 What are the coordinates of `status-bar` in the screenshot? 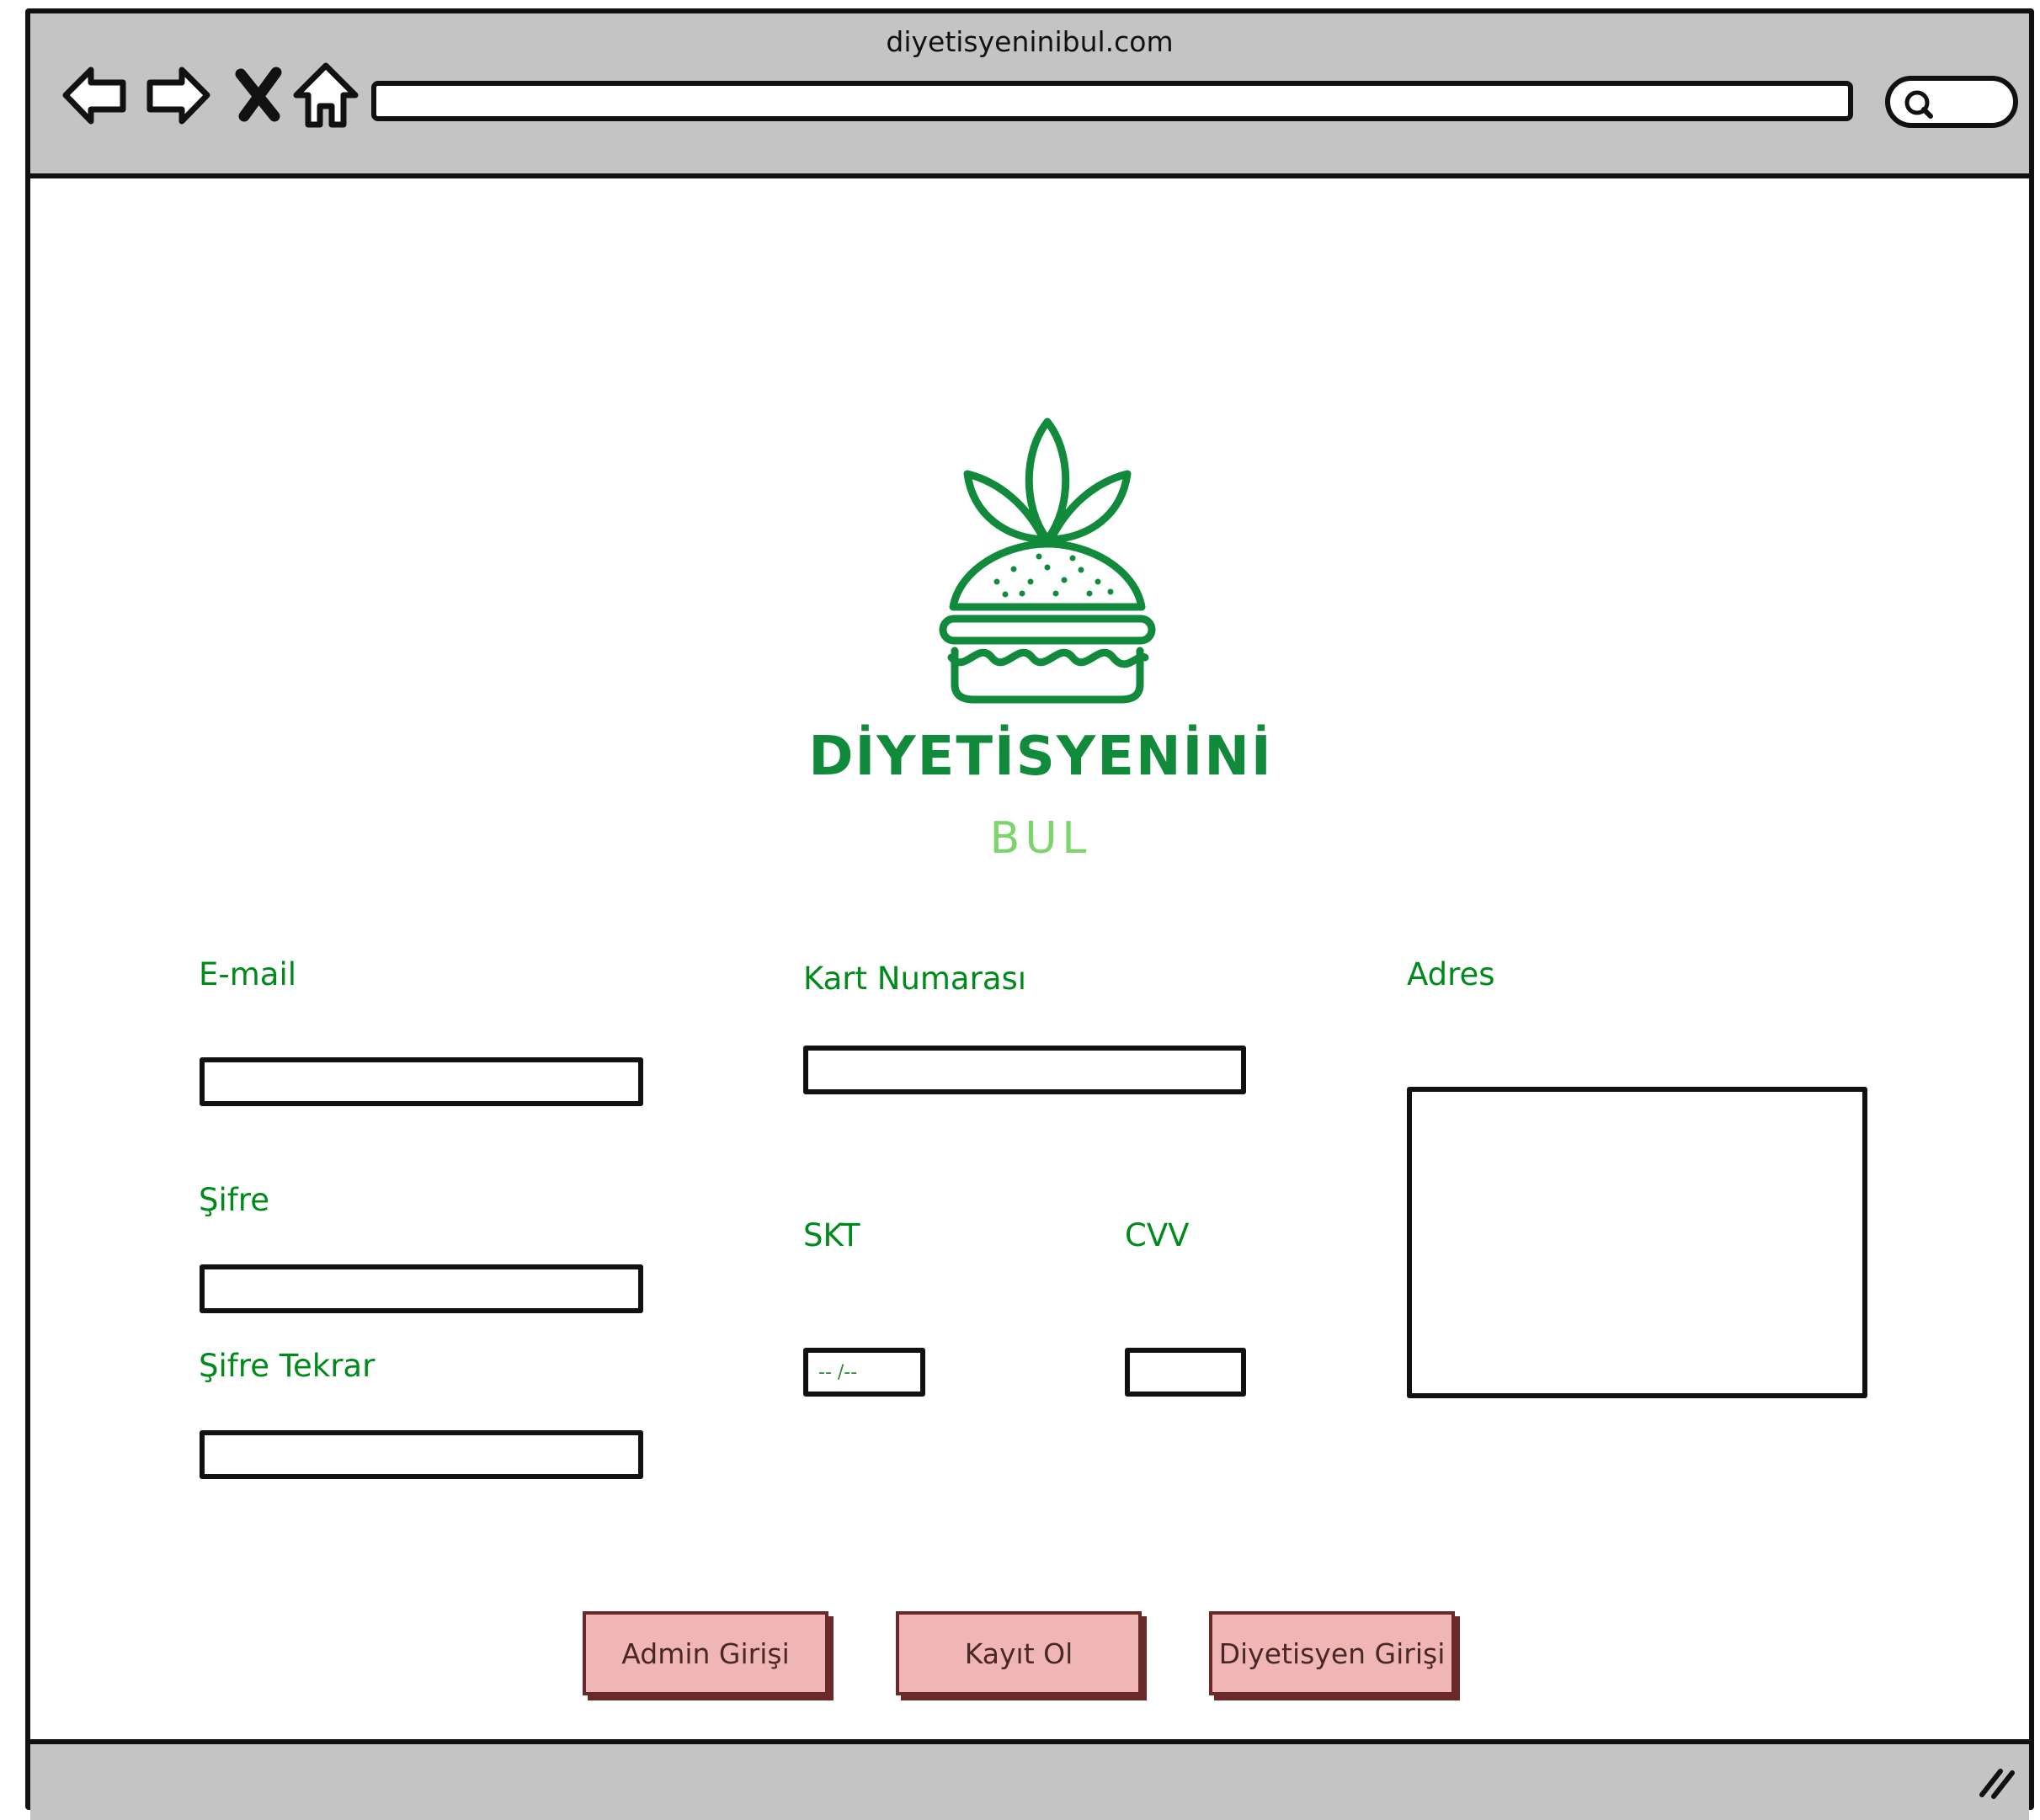 It's located at (1029, 1779).